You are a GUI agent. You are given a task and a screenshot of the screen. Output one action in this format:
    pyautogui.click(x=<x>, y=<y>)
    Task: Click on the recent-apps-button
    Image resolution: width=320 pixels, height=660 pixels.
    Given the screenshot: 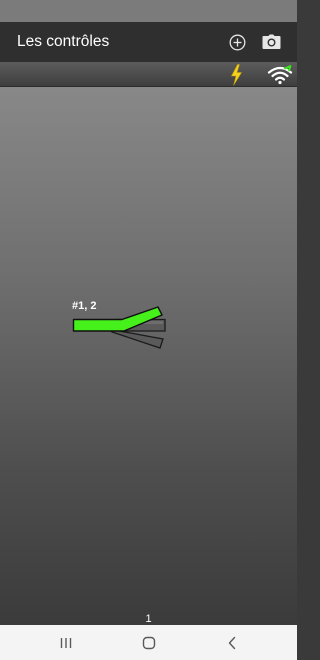 What is the action you would take?
    pyautogui.click(x=66, y=643)
    